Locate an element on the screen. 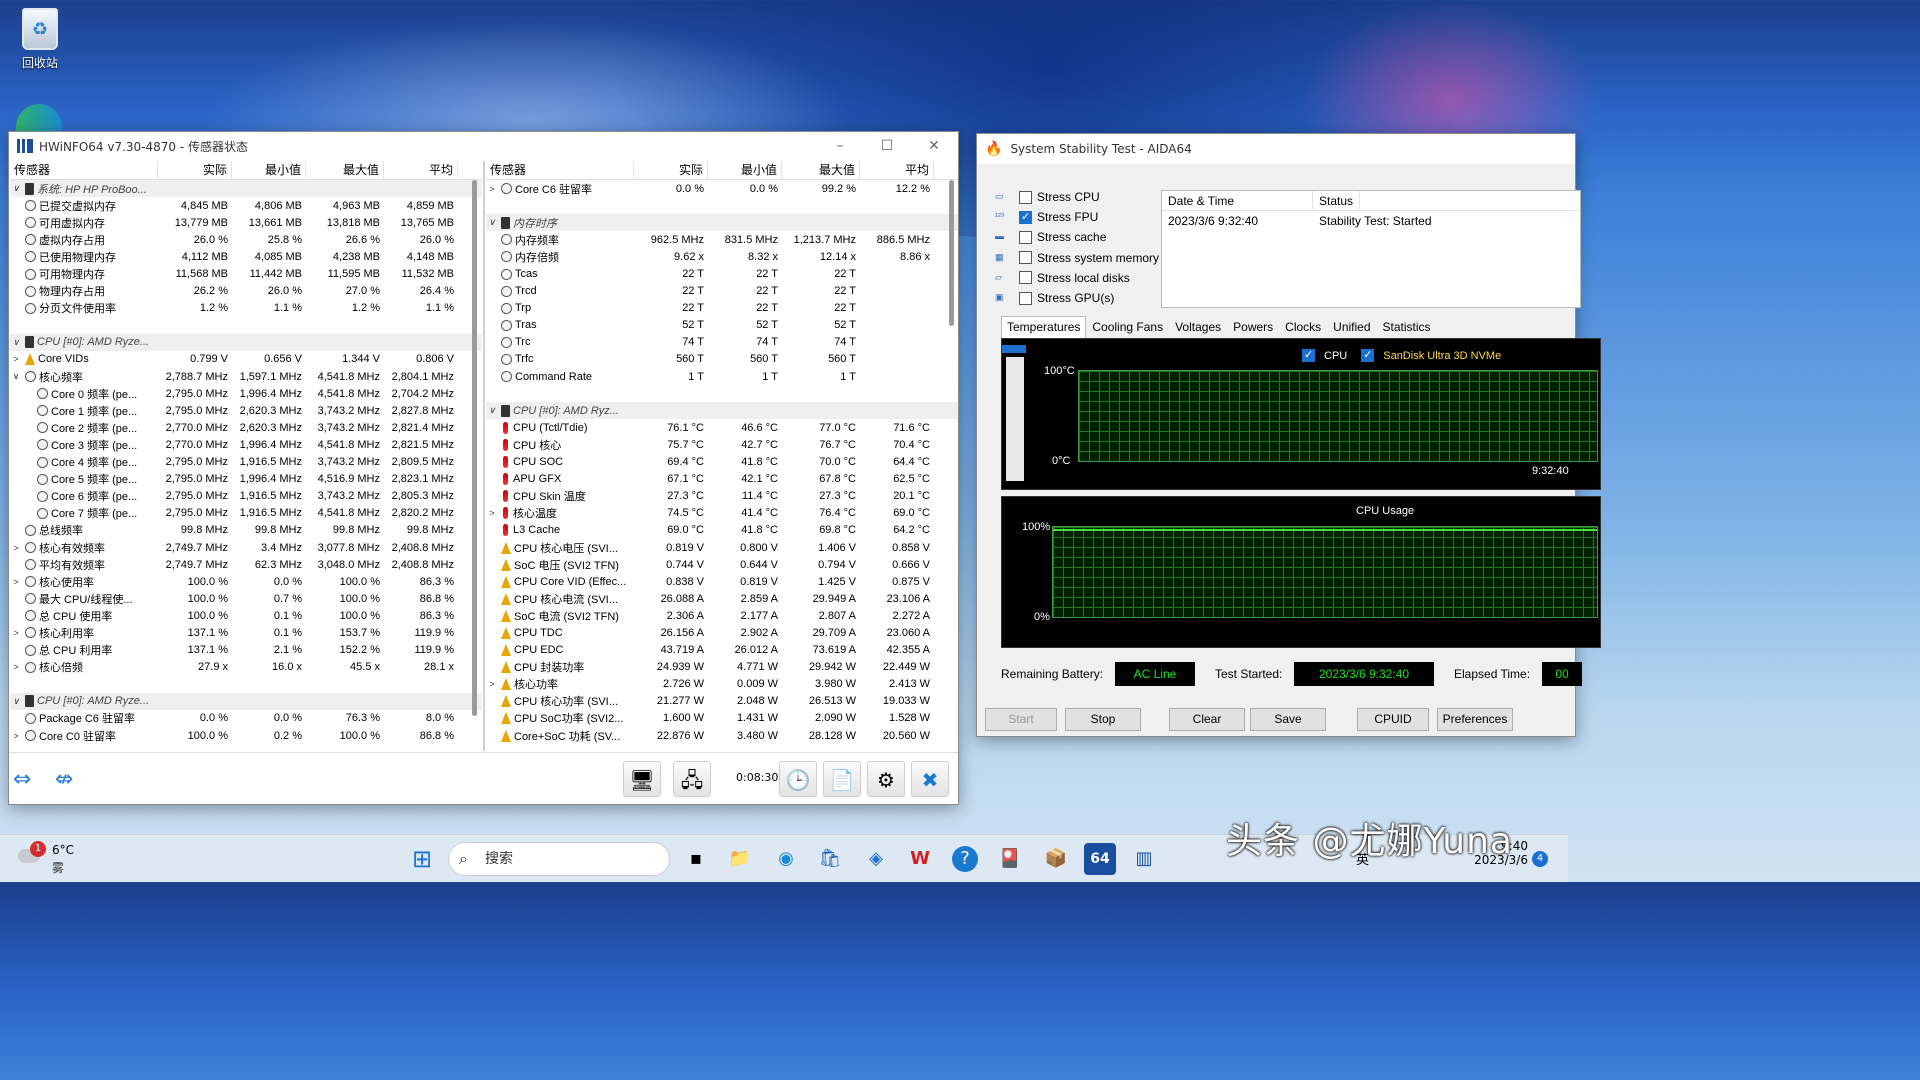 The image size is (1920, 1080). sensor-row: 最大 CPU/线程使... 100.0 % 0.7 % 100.0 % 86.8 % is located at coordinates (246, 598).